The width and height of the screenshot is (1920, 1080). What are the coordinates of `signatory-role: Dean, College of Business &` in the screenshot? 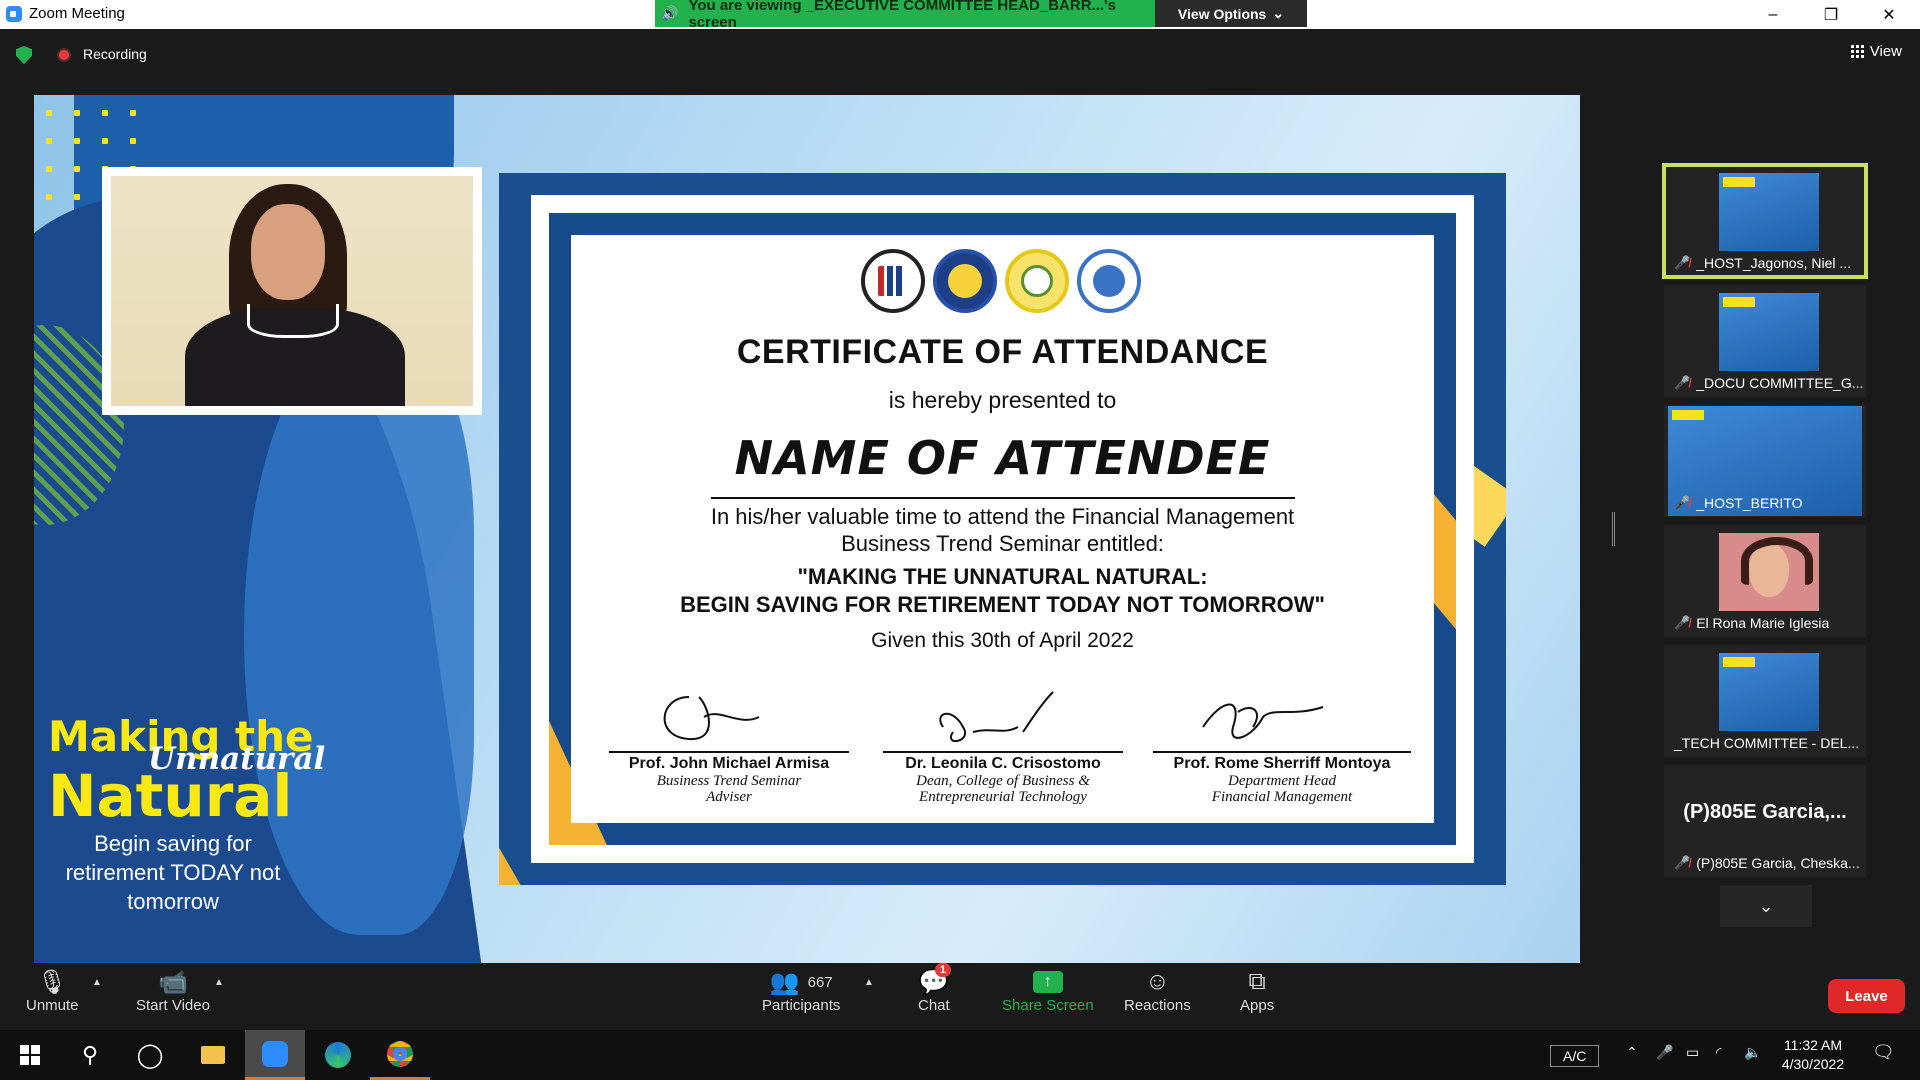 It's located at (1003, 781).